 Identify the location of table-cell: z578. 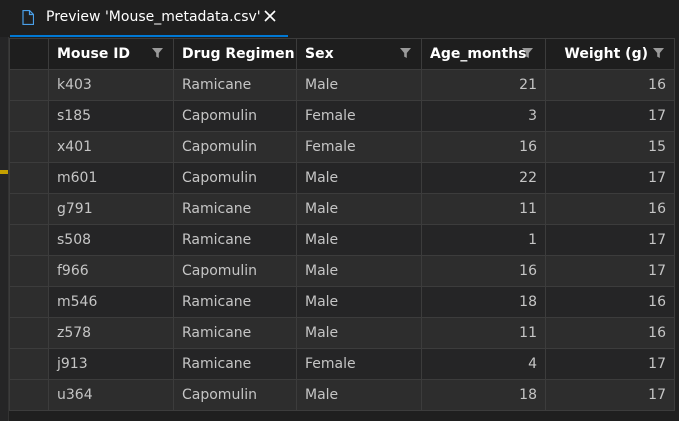
(111, 333).